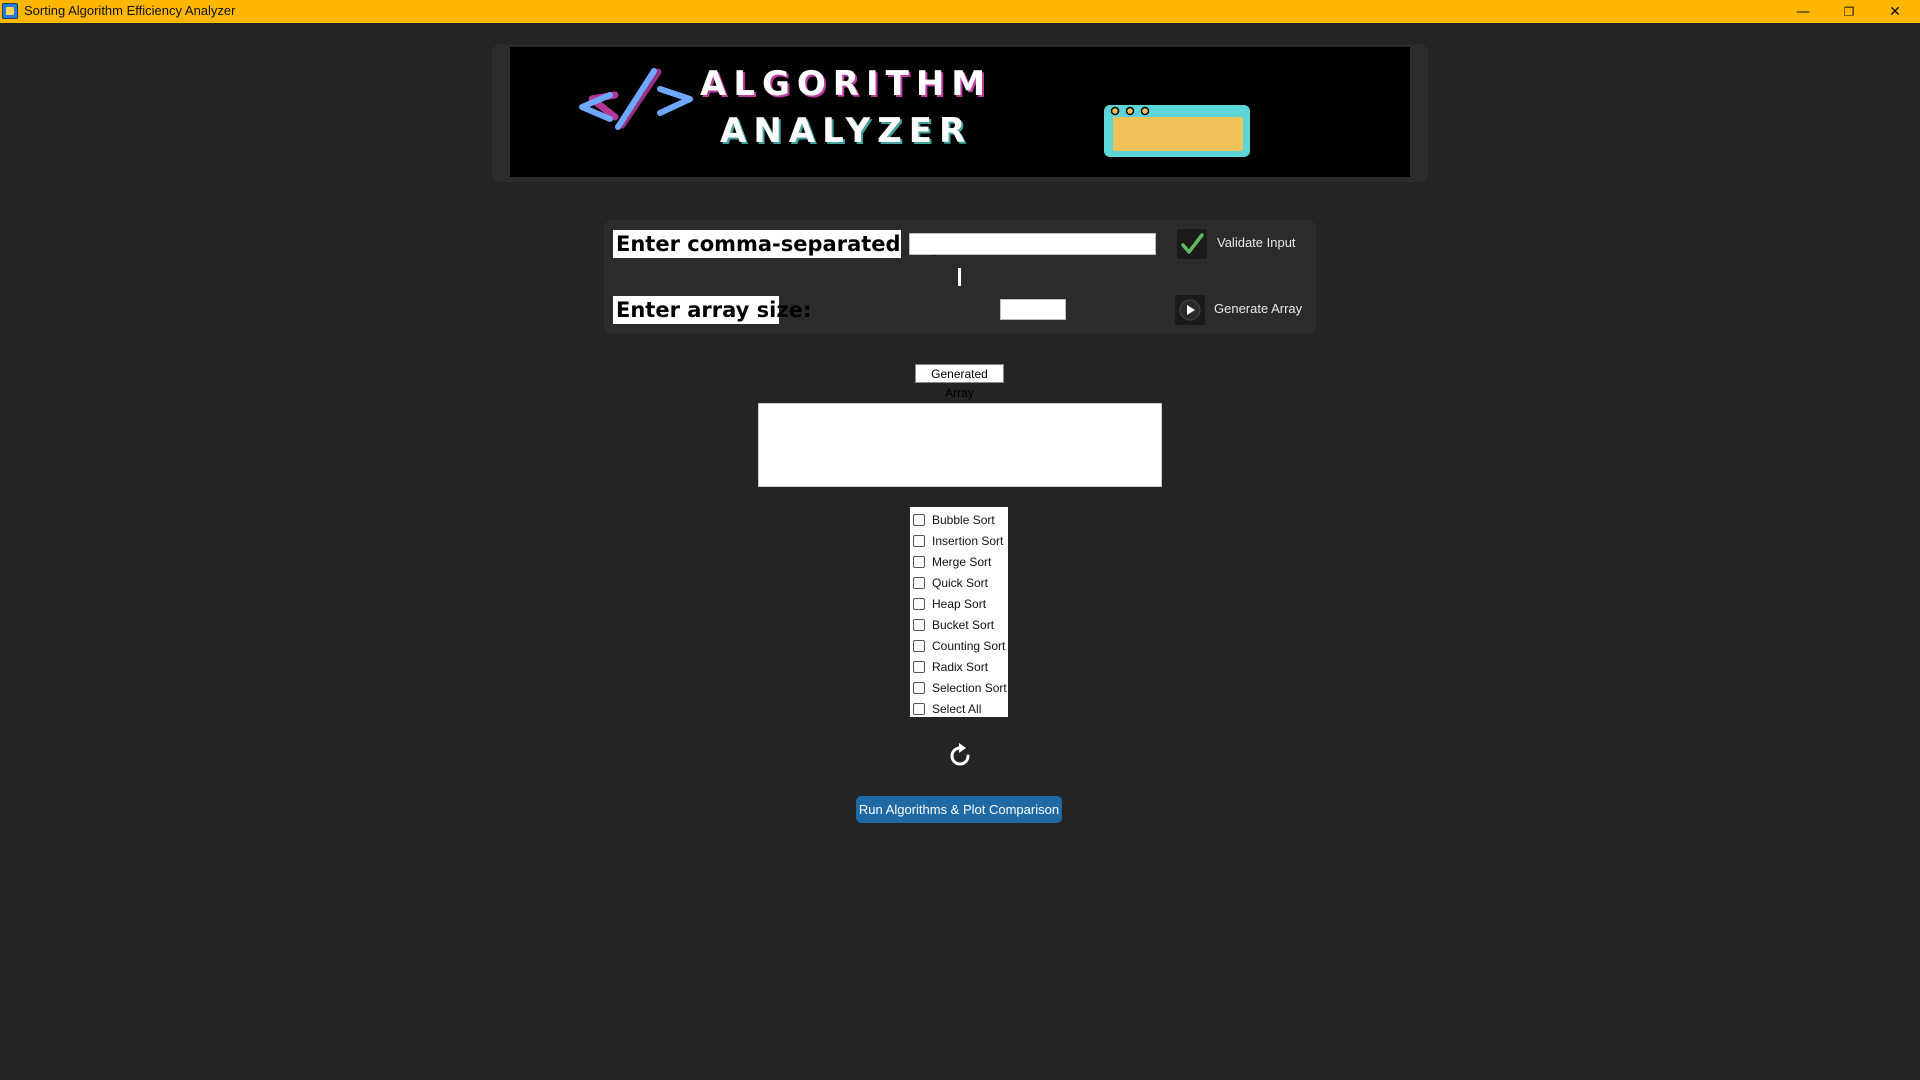 This screenshot has width=1920, height=1080. What do you see at coordinates (959, 382) in the screenshot?
I see `generated-array-label: Generated Array` at bounding box center [959, 382].